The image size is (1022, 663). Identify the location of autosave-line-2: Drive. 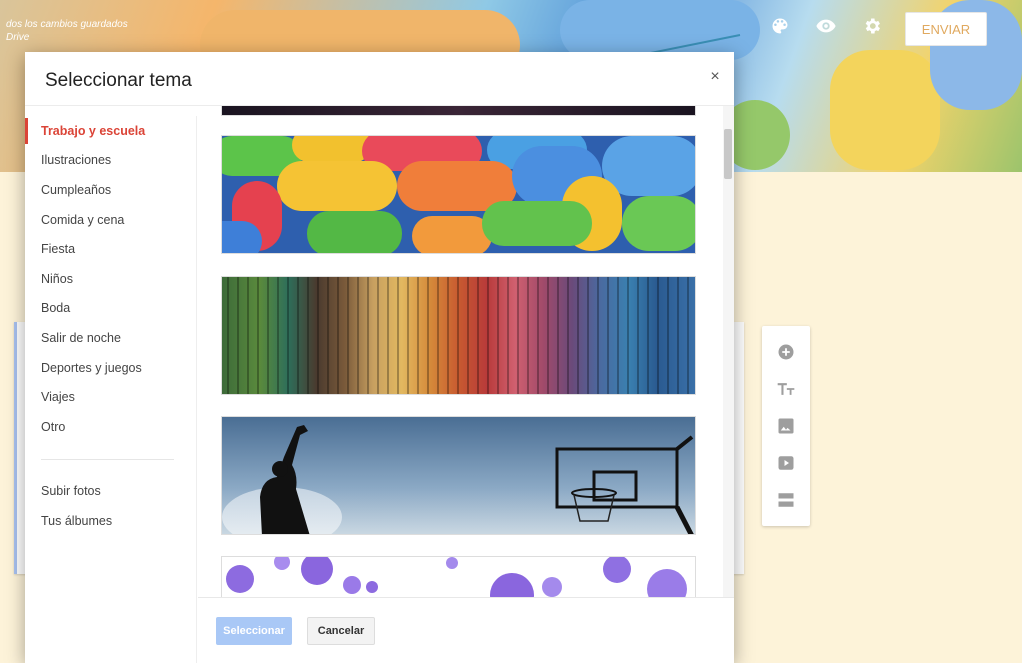
(18, 37).